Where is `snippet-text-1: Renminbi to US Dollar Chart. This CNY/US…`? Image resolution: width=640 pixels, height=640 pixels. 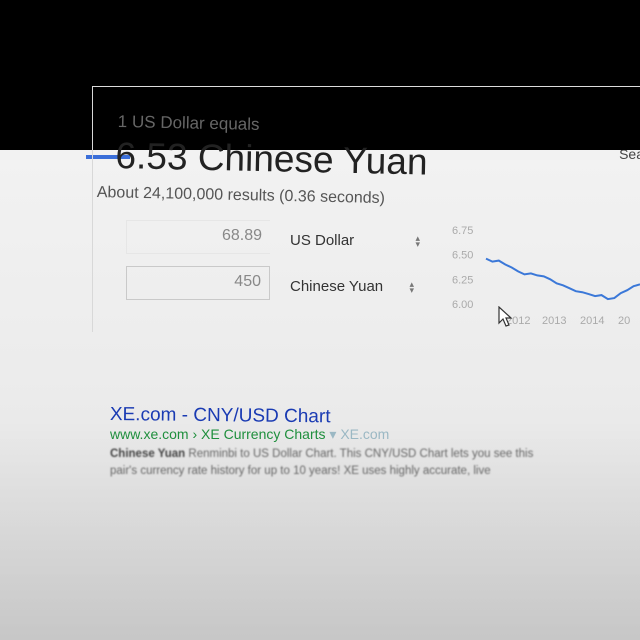
snippet-text-1: Renminbi to US Dollar Chart. This CNY/US… is located at coordinates (359, 454).